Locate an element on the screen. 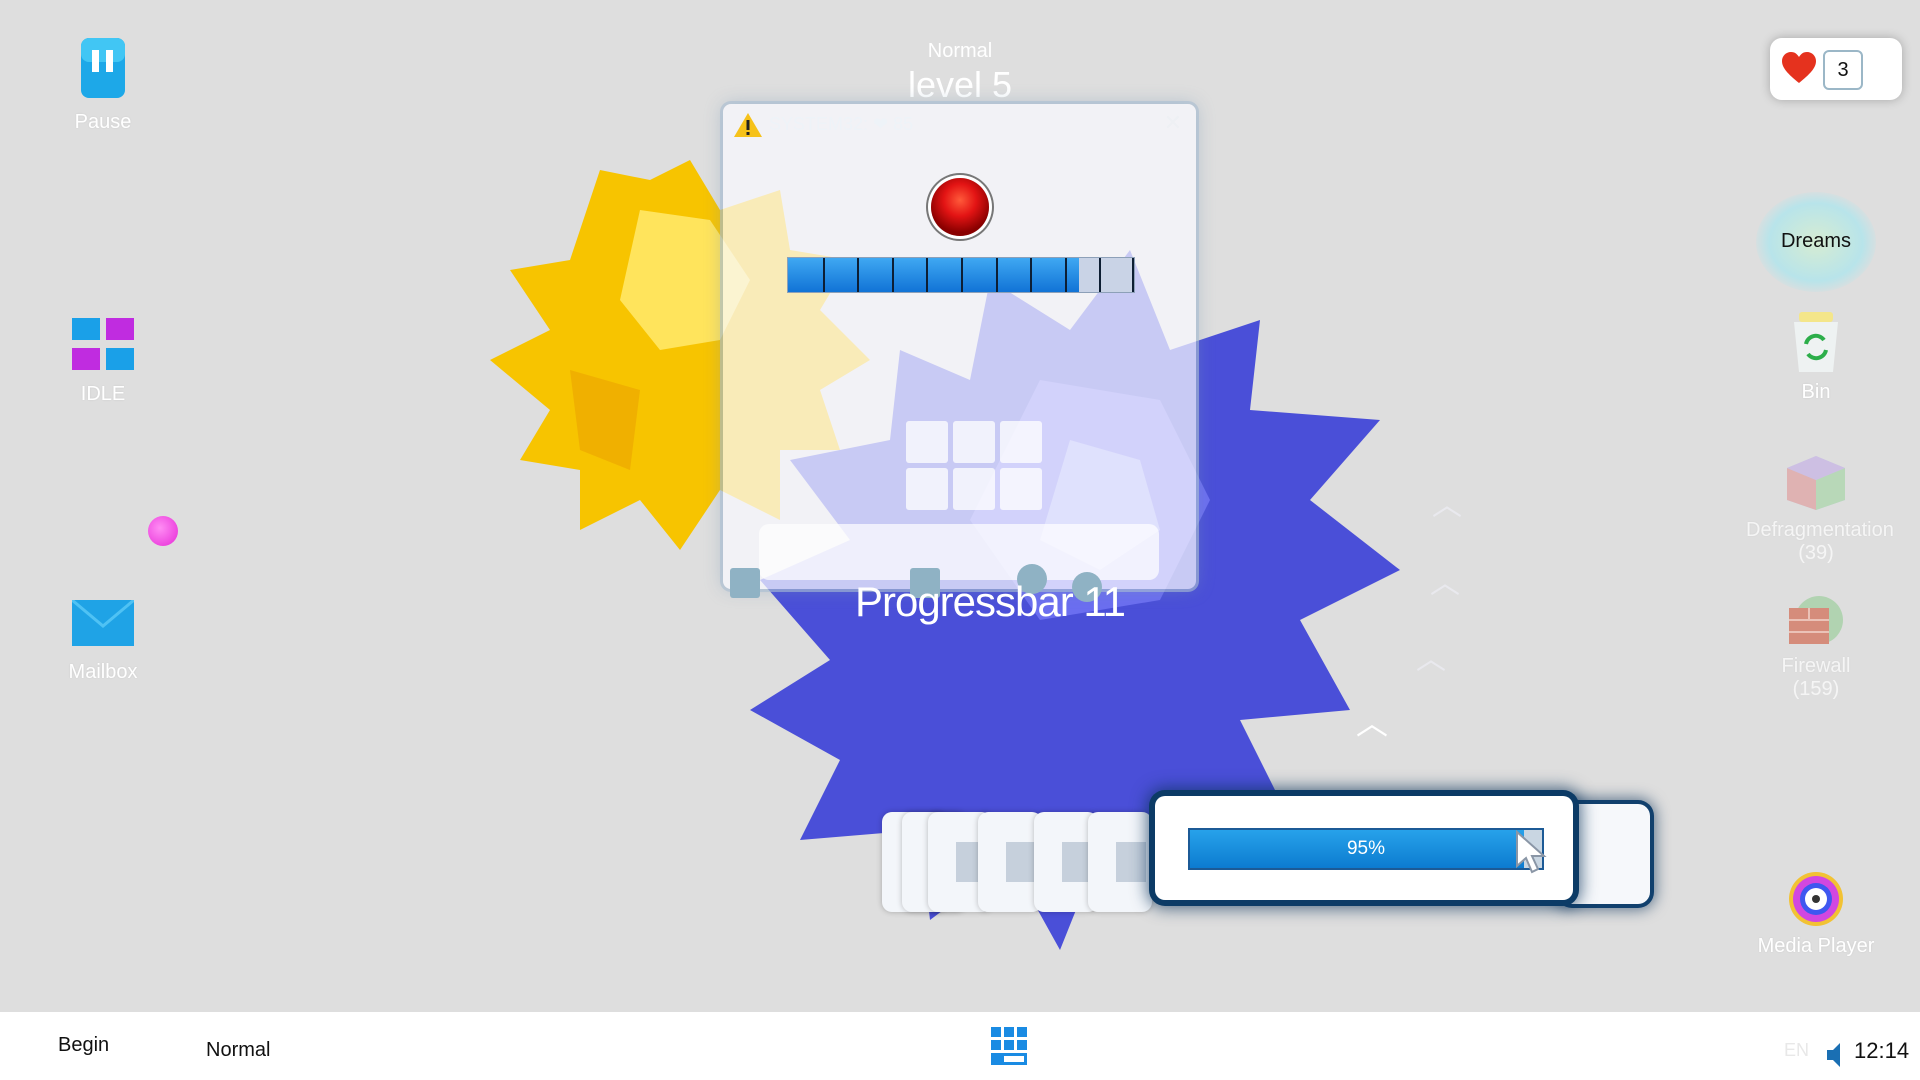 The height and width of the screenshot is (1080, 1920). heart-icon is located at coordinates (1799, 67).